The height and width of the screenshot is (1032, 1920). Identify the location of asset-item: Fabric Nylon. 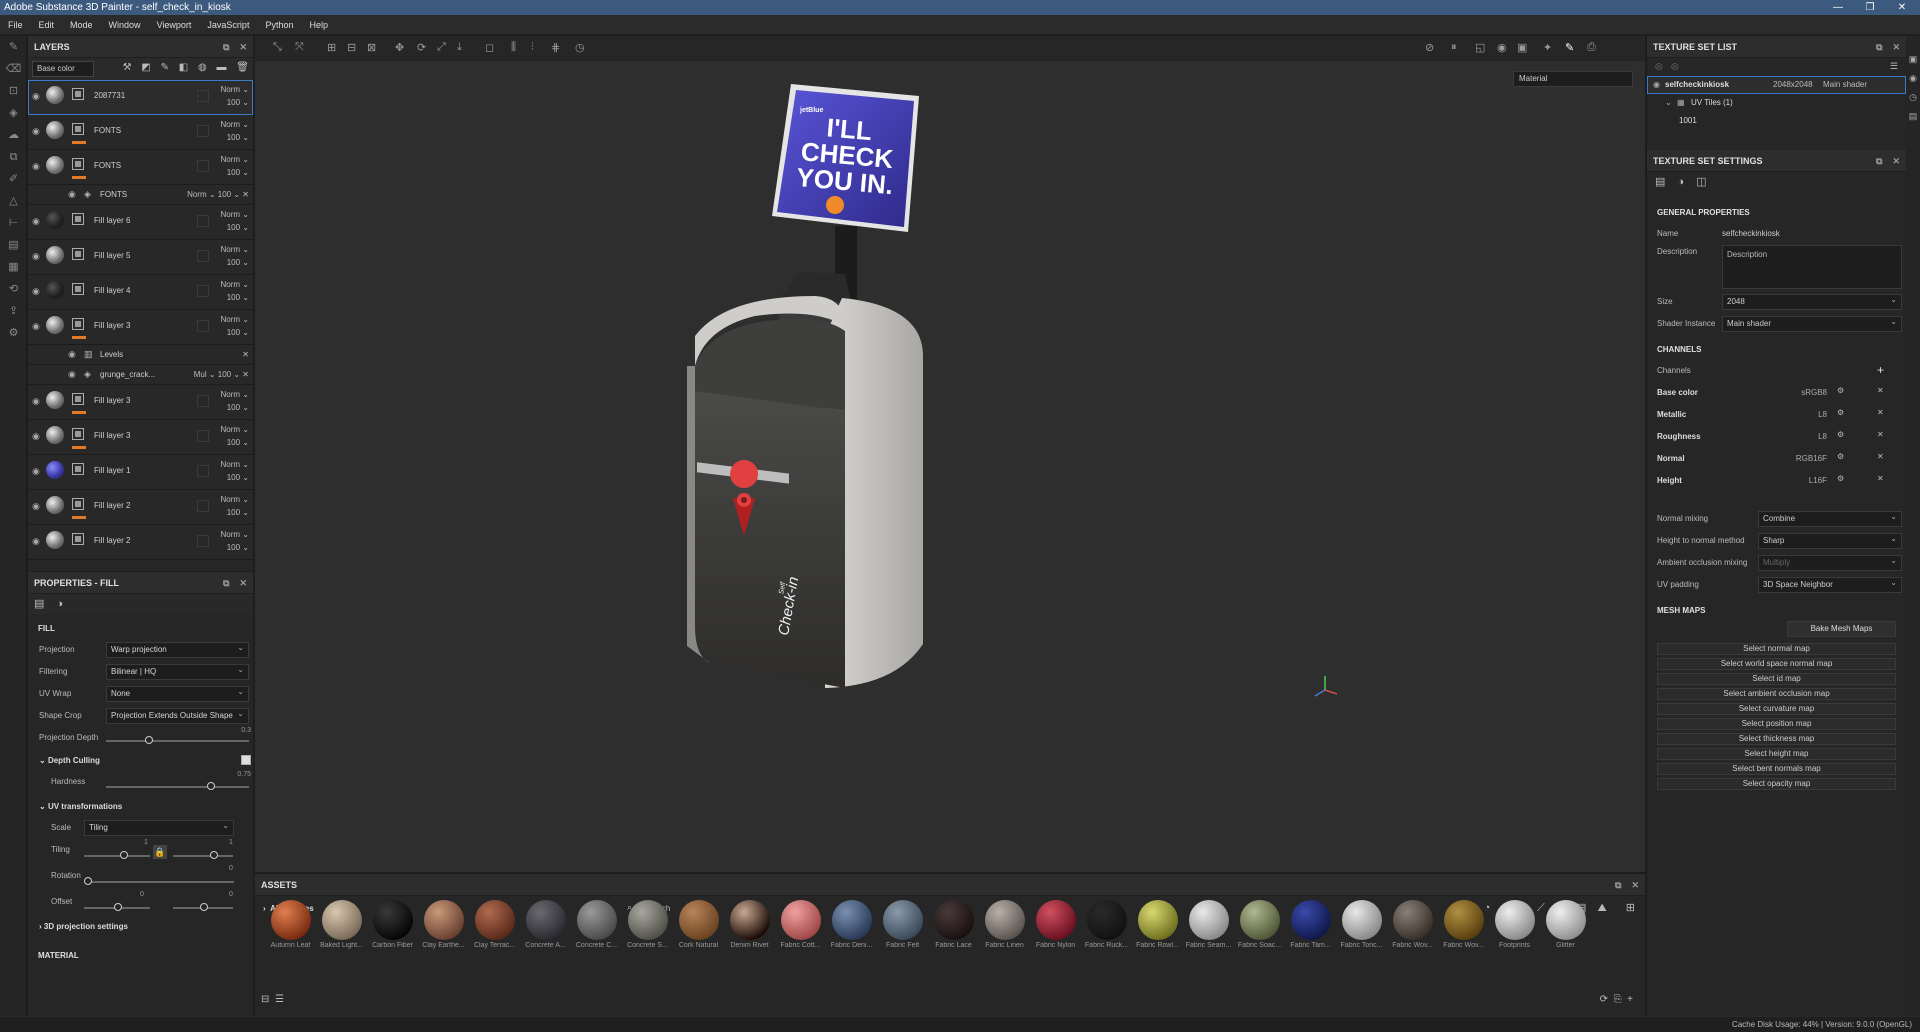
(1055, 924).